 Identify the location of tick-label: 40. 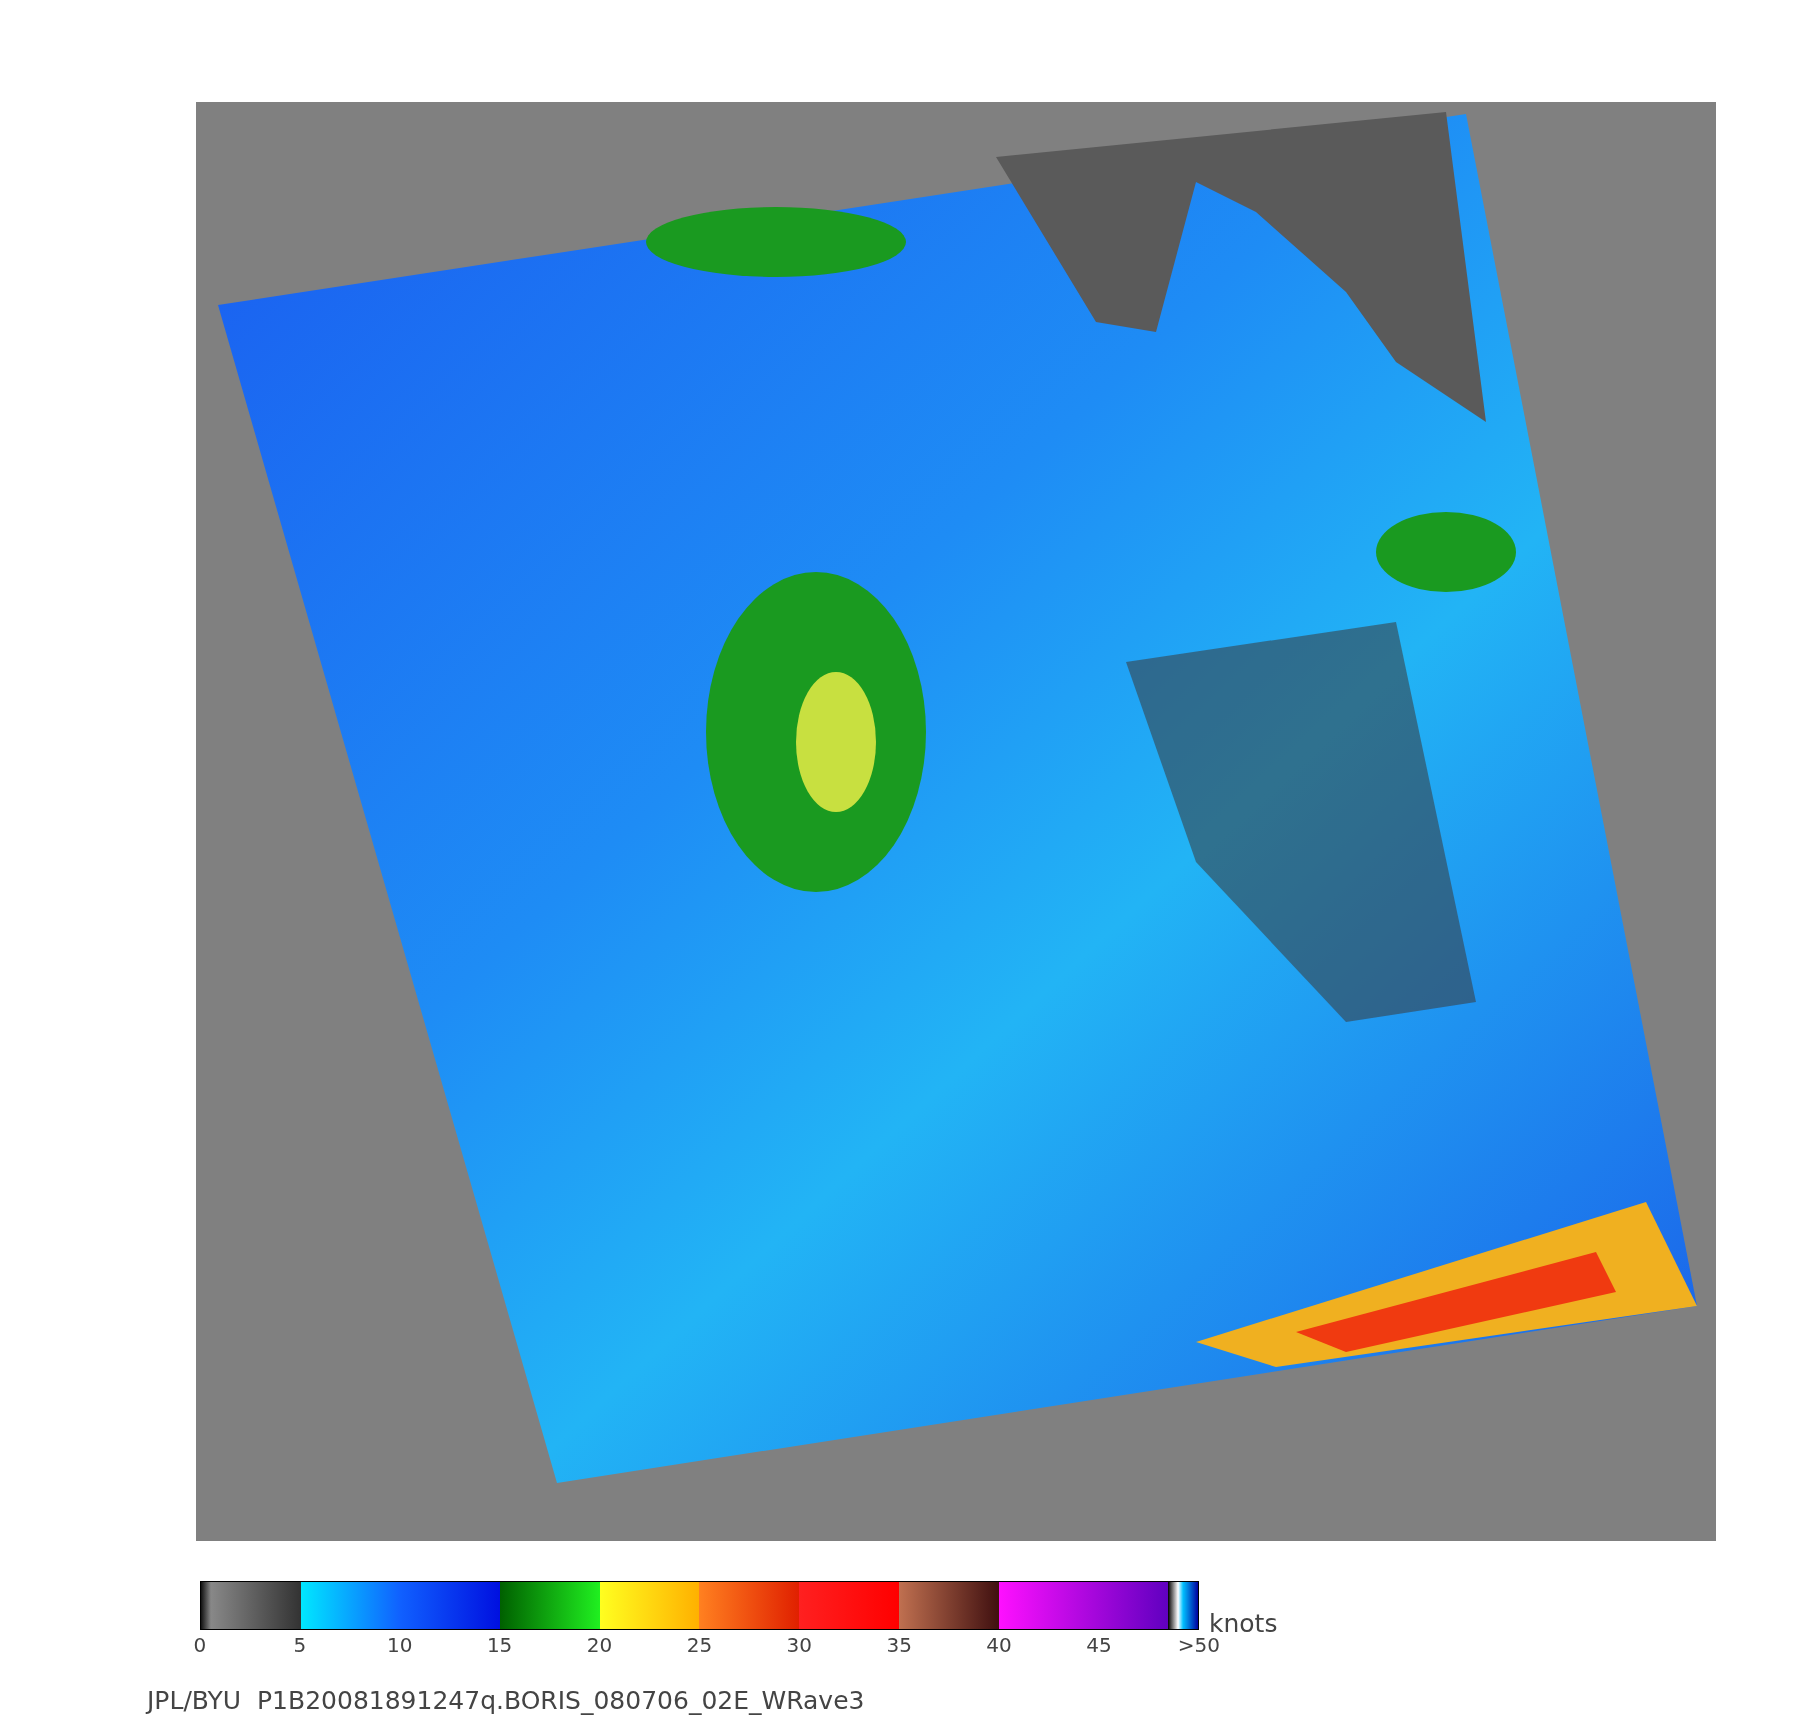
(999, 1645).